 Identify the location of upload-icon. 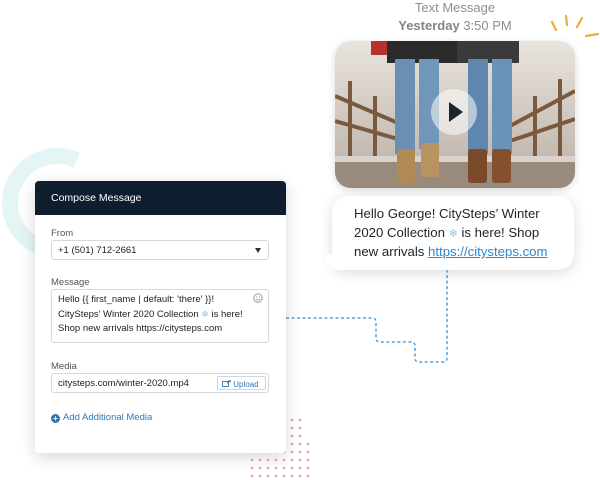
(226, 383).